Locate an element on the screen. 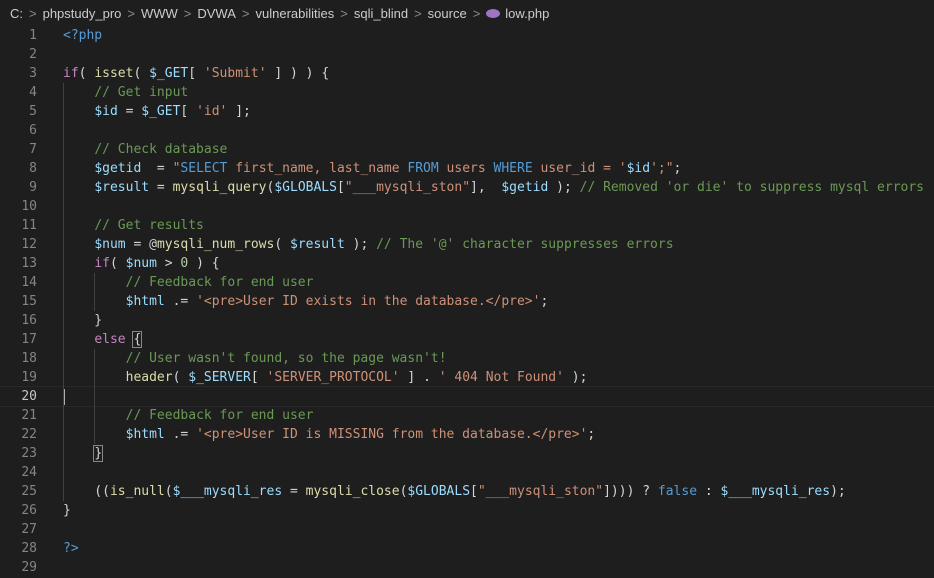  code-text: else { is located at coordinates (498, 339).